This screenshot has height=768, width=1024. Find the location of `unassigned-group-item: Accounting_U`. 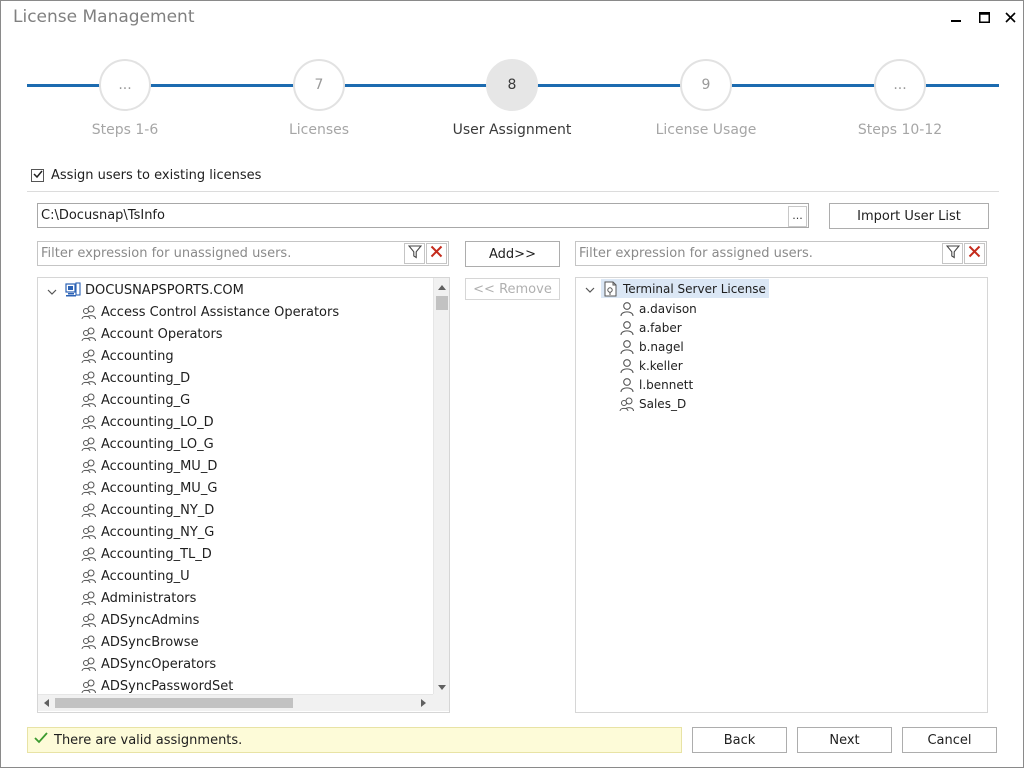

unassigned-group-item: Accounting_U is located at coordinates (135, 576).